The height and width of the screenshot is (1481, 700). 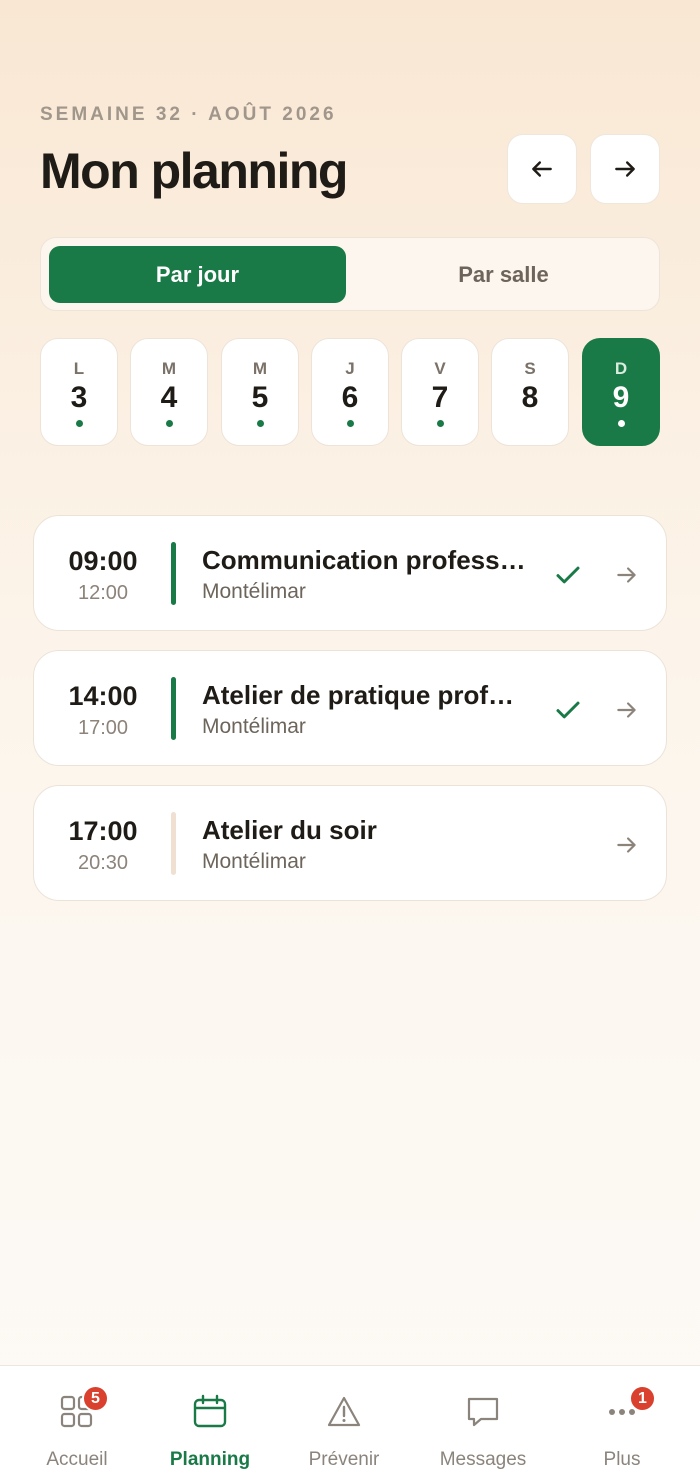 What do you see at coordinates (642, 1398) in the screenshot?
I see `notification-badge: 1` at bounding box center [642, 1398].